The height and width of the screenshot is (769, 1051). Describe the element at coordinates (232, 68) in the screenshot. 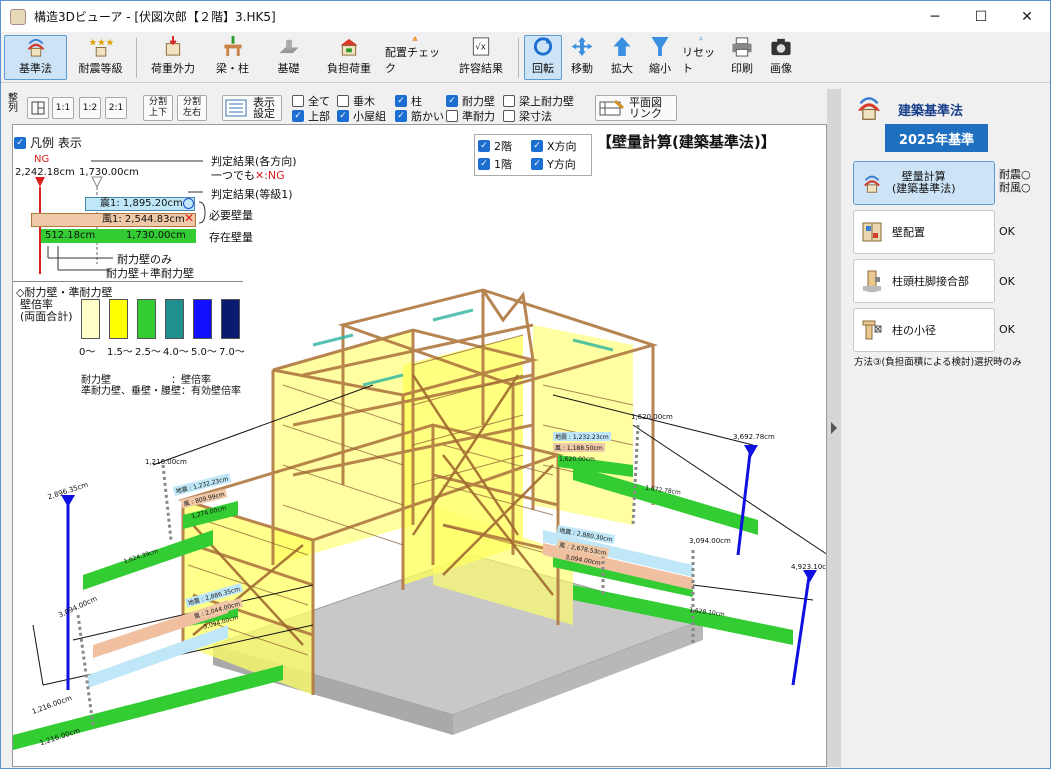

I see `toolbar-label: 梁・柱` at that location.